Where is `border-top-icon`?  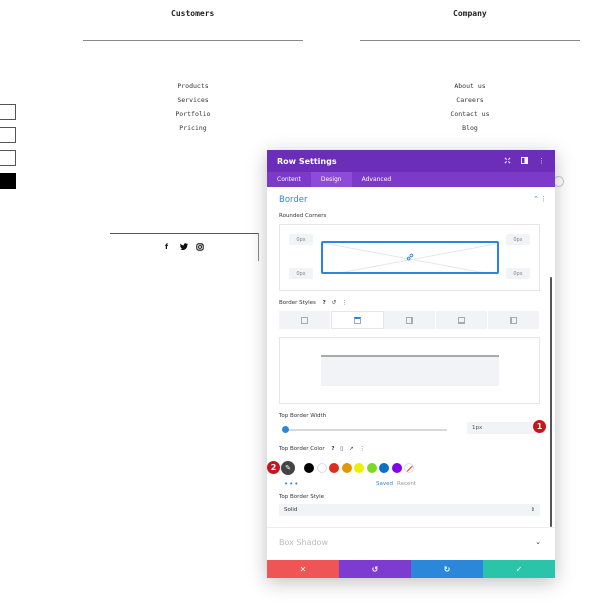 border-top-icon is located at coordinates (357, 320).